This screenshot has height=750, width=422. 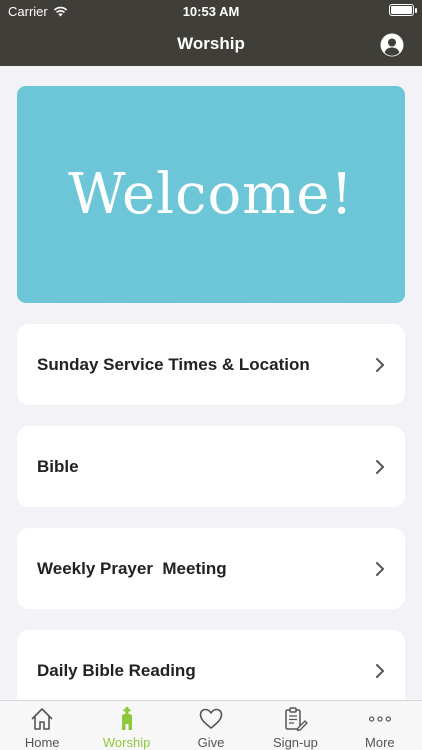 I want to click on home-icon, so click(x=42, y=719).